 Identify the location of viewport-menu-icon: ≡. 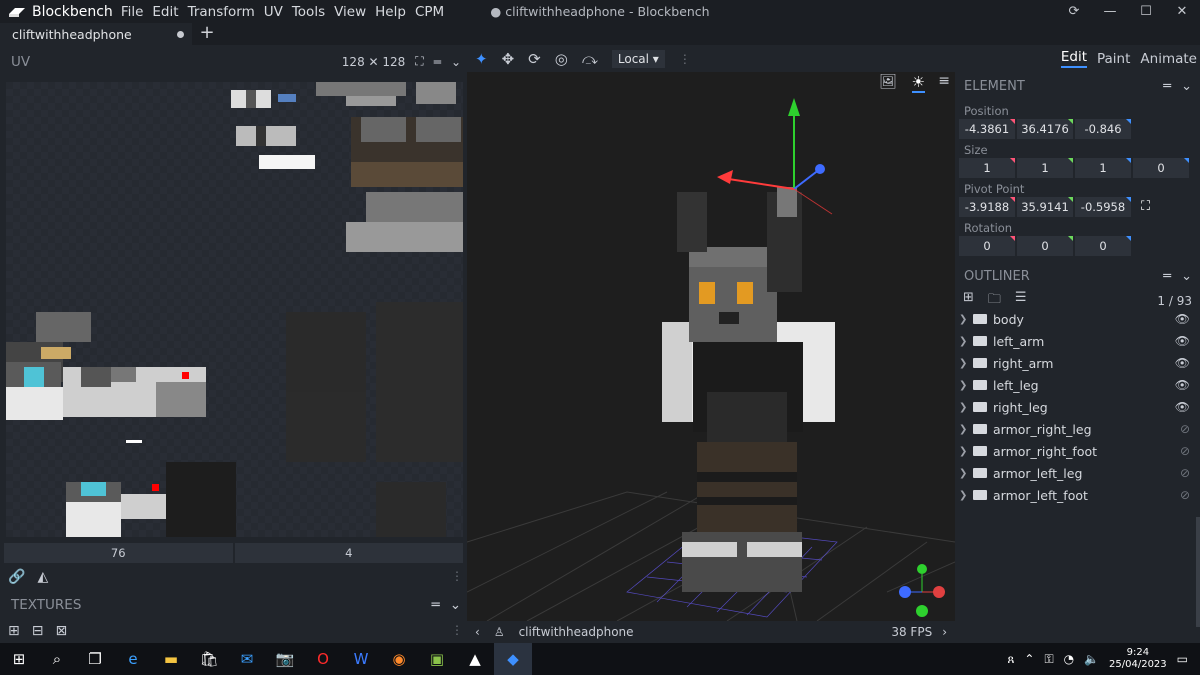
(944, 81).